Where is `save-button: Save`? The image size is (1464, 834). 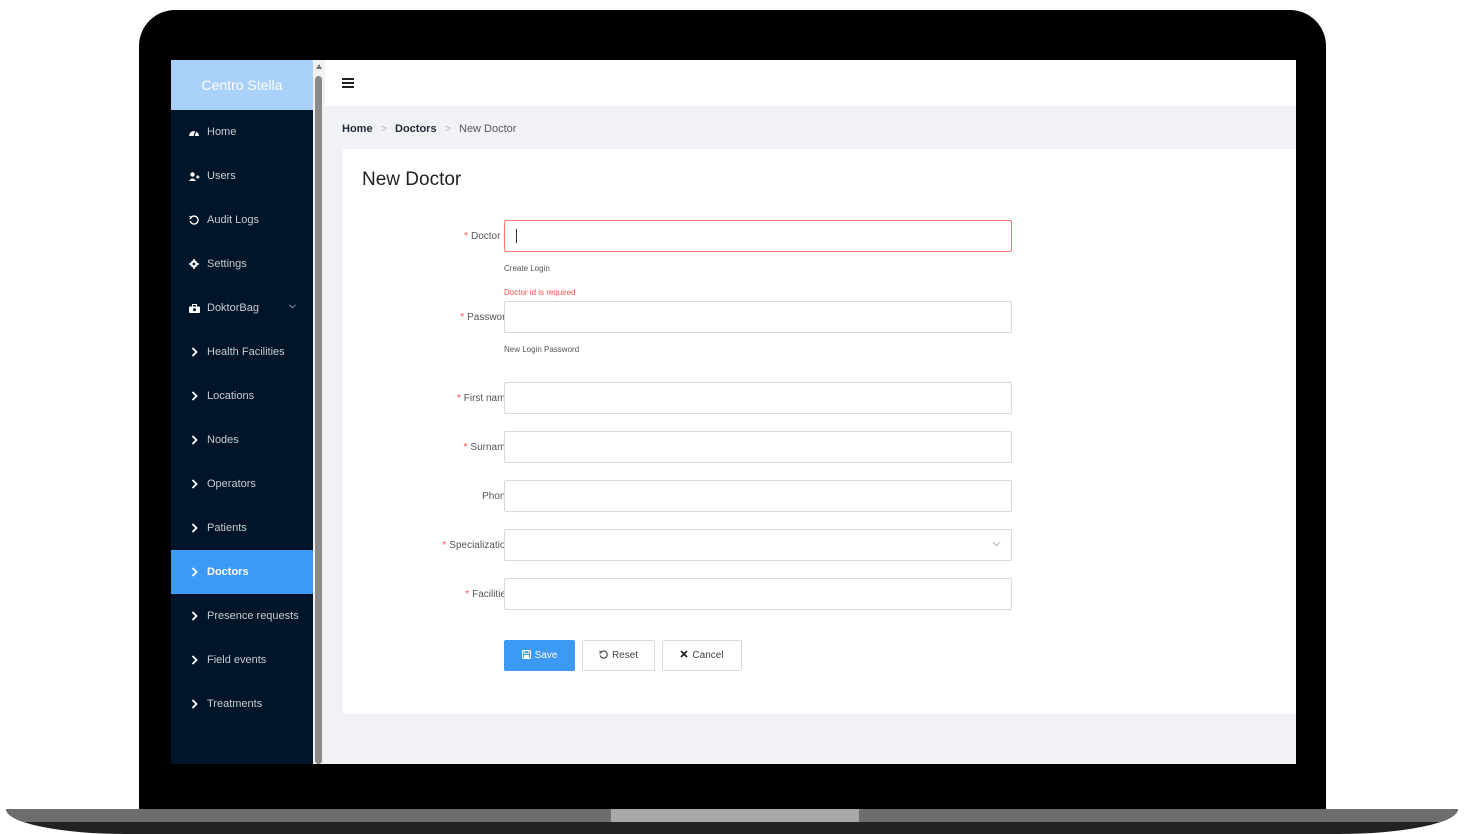 save-button: Save is located at coordinates (539, 655).